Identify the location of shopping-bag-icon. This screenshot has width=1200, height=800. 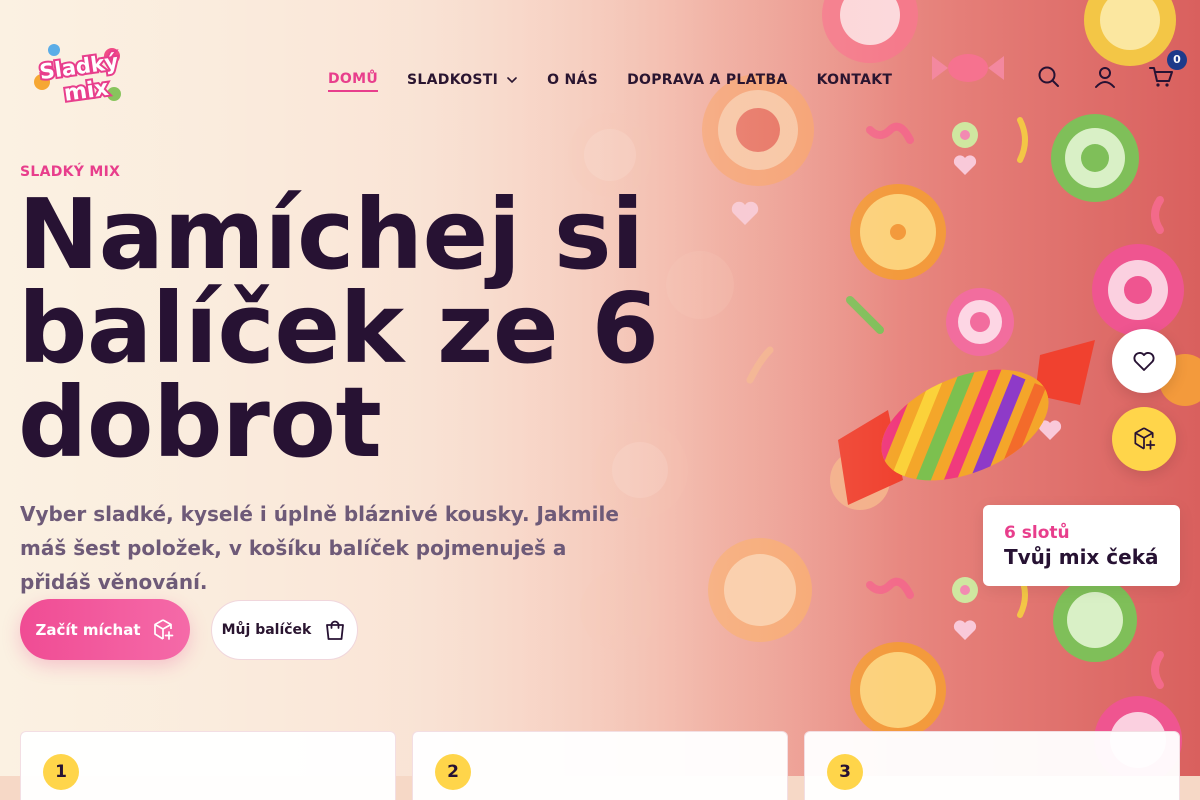
(335, 630).